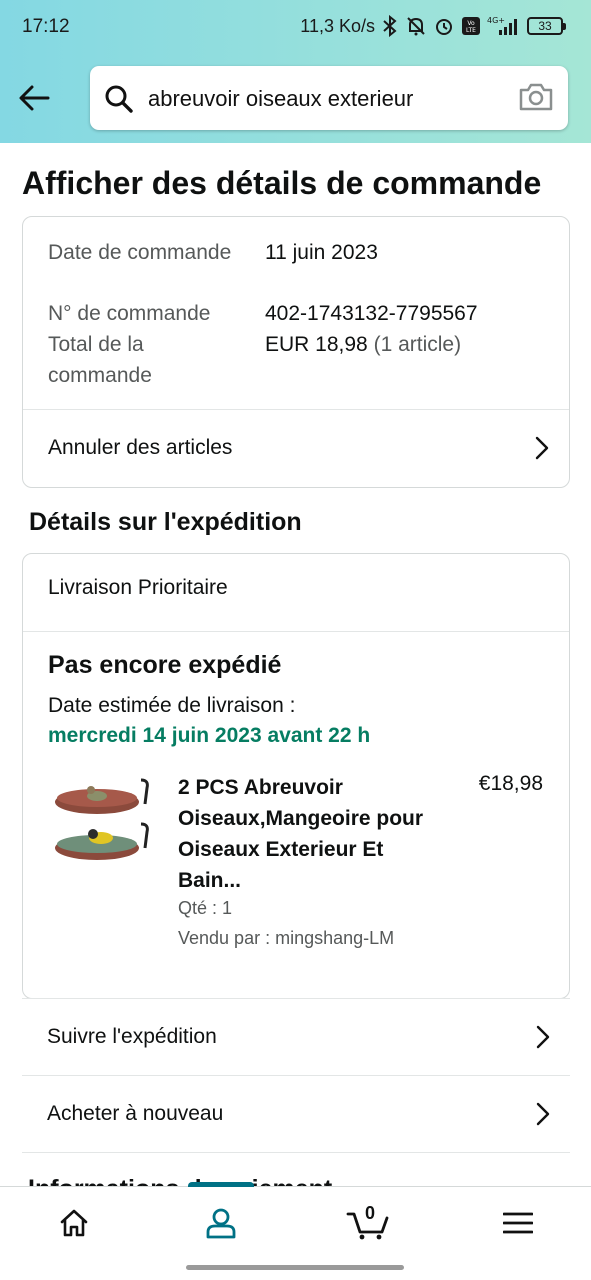 Image resolution: width=591 pixels, height=1280 pixels. I want to click on search-input: abreuvoir oiseaux exterieur, so click(280, 99).